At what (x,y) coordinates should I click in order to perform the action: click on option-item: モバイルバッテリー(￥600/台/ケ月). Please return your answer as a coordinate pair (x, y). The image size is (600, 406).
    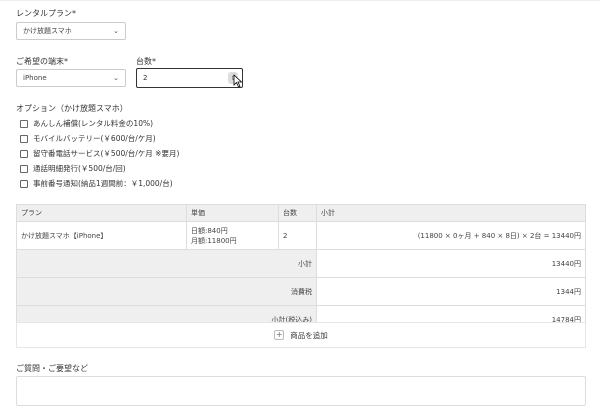
    Looking at the image, I should click on (88, 138).